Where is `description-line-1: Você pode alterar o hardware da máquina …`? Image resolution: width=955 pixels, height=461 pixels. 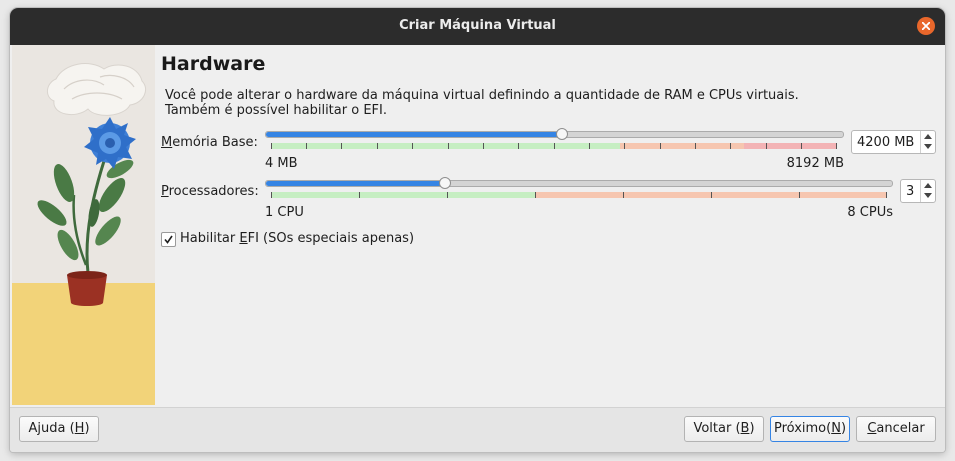
description-line-1: Você pode alterar o hardware da máquina … is located at coordinates (482, 95).